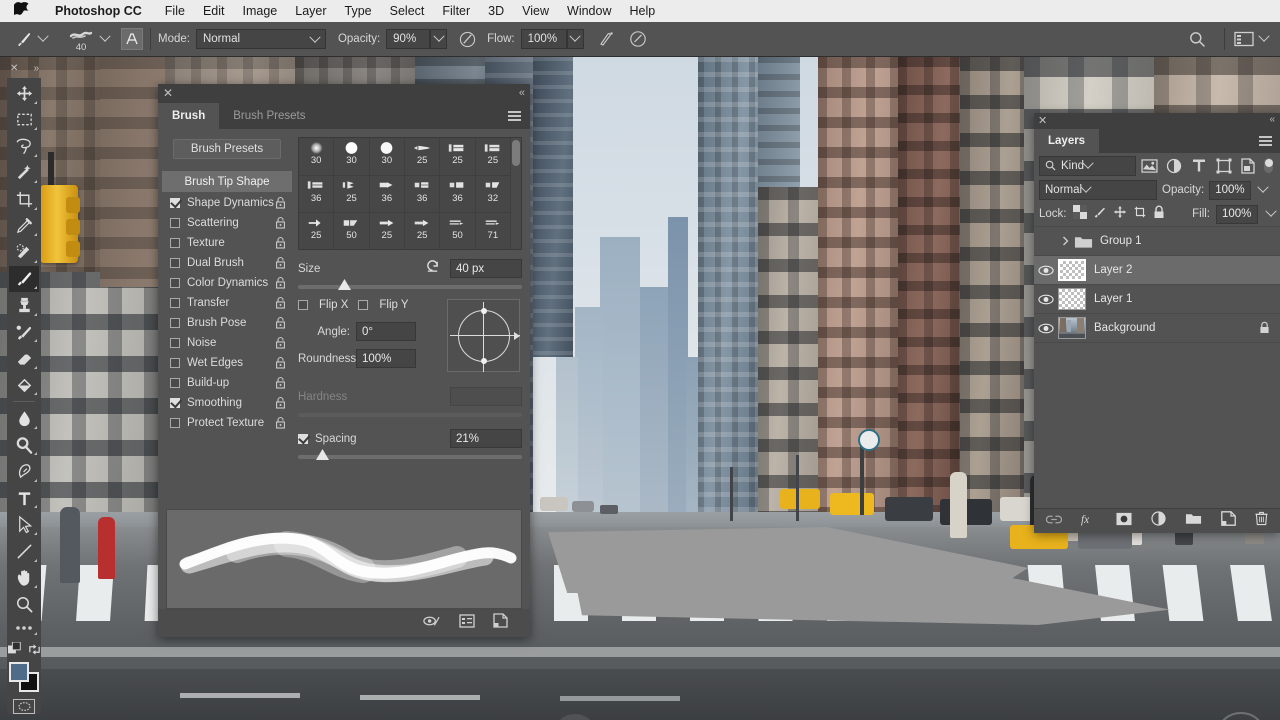 This screenshot has height=720, width=1280. Describe the element at coordinates (101, 11) in the screenshot. I see `menu-app-name: Photoshop CC` at that location.